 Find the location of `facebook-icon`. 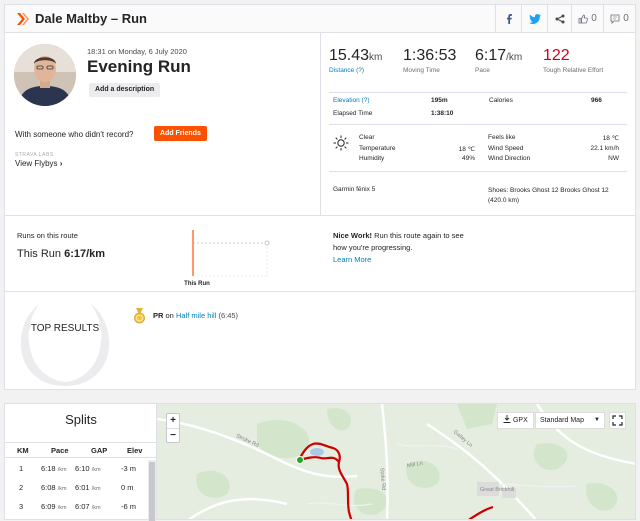

facebook-icon is located at coordinates (509, 19).